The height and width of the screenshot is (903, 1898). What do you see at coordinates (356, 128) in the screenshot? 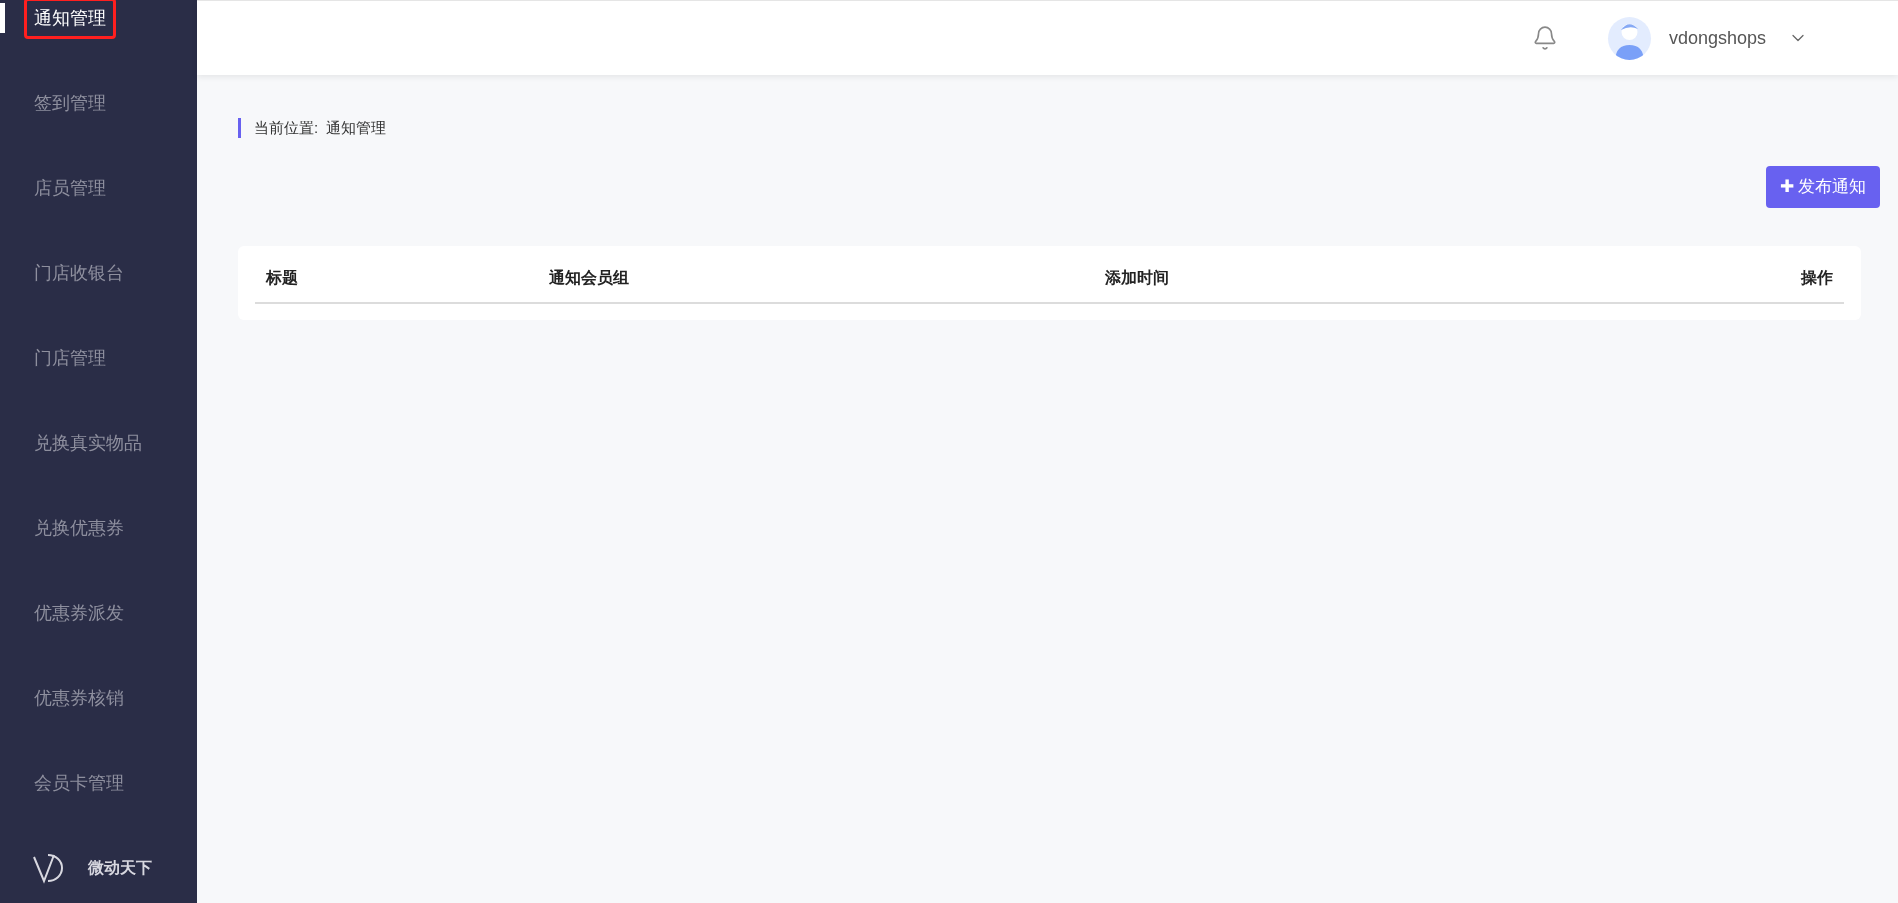
I see `breadcrumb-current: 通知管理` at bounding box center [356, 128].